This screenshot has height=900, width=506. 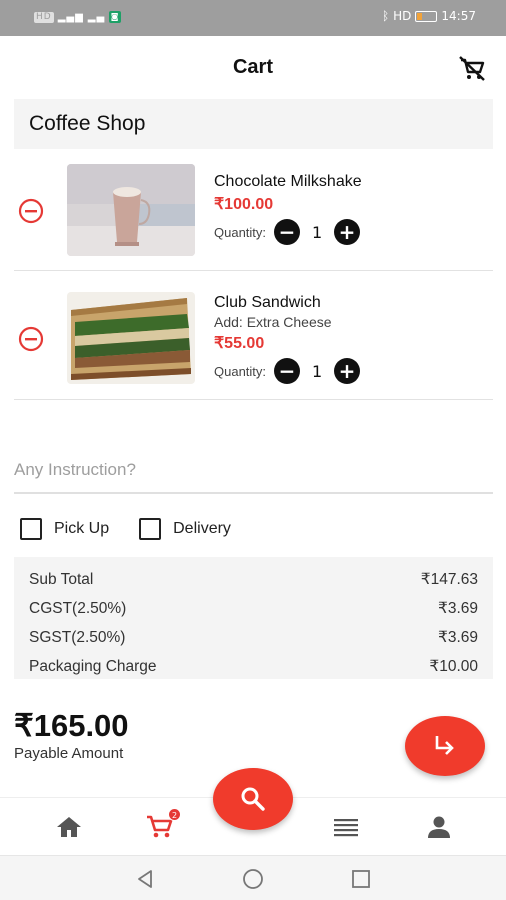 What do you see at coordinates (253, 468) in the screenshot?
I see `instruction-input` at bounding box center [253, 468].